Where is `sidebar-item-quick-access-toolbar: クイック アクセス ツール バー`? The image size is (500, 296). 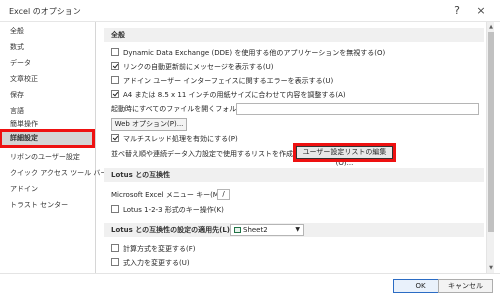
sidebar-item-quick-access-toolbar: クイック アクセス ツール バー is located at coordinates (54, 173).